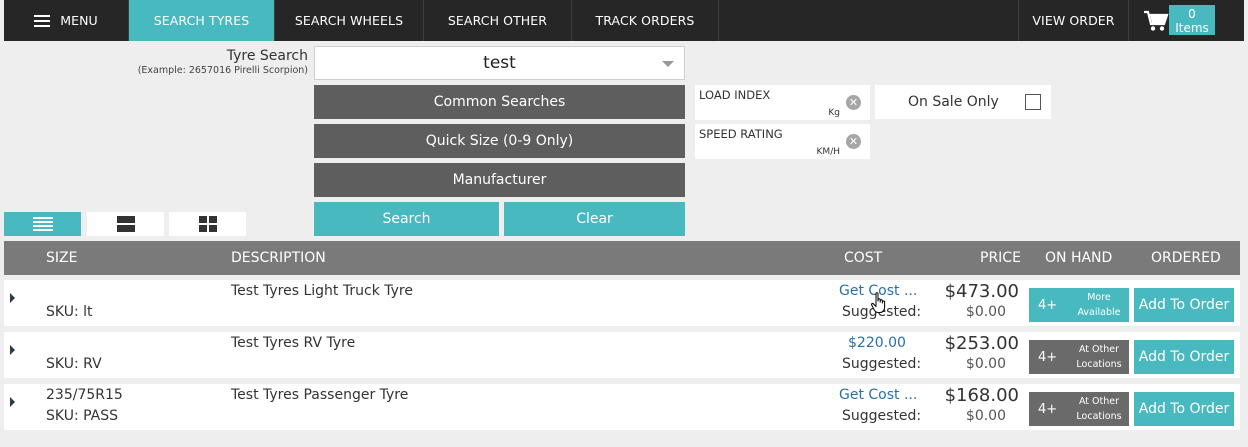  Describe the element at coordinates (82, 416) in the screenshot. I see `row-sku: SKU: PASS` at that location.